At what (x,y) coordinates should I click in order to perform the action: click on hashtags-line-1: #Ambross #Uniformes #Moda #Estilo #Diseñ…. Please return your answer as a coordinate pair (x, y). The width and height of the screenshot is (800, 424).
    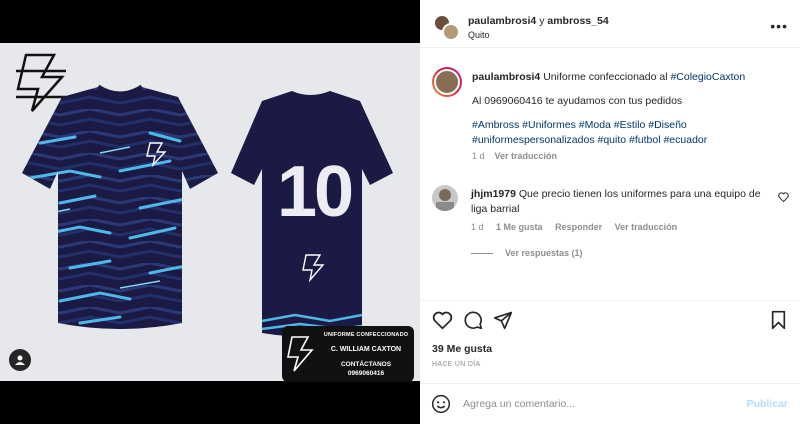
    Looking at the image, I should click on (631, 125).